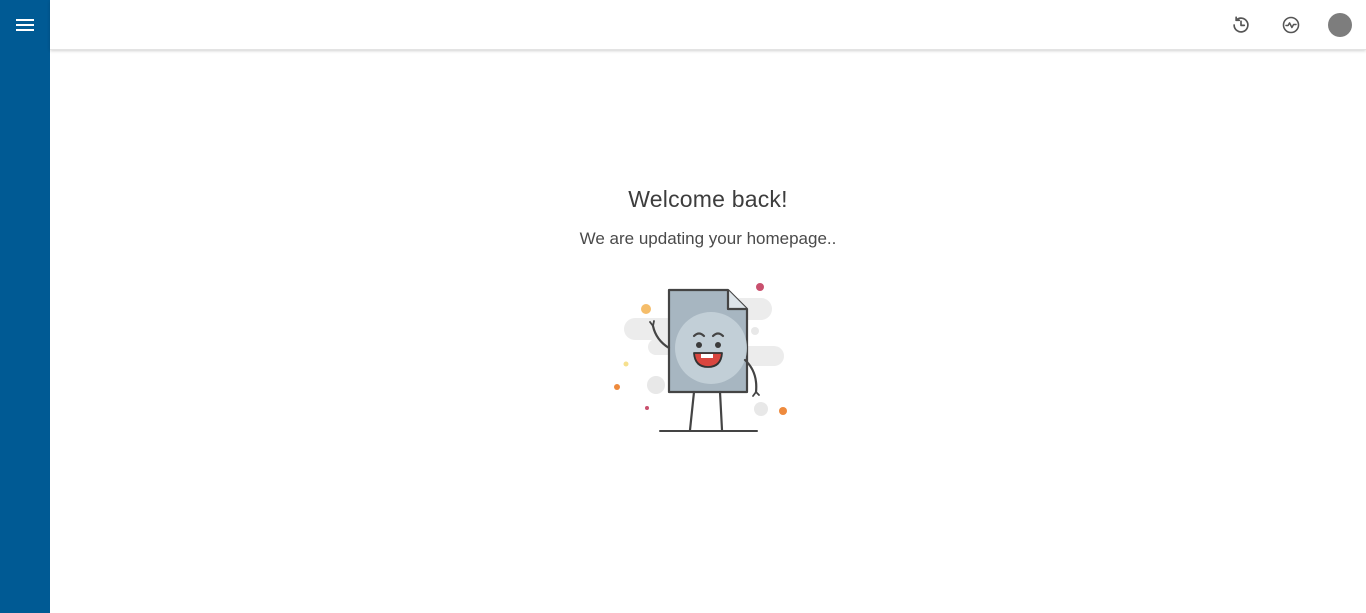 This screenshot has height=613, width=1366. I want to click on history-icon, so click(1241, 24).